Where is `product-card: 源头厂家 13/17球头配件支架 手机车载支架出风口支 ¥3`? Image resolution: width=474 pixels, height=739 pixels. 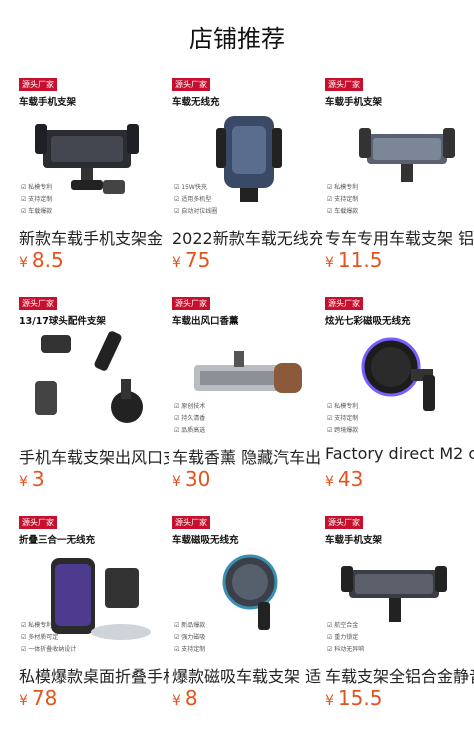
product-card: 源头厂家 13/17球头配件支架 手机车载支架出风口支 ¥3 is located at coordinates (94, 402).